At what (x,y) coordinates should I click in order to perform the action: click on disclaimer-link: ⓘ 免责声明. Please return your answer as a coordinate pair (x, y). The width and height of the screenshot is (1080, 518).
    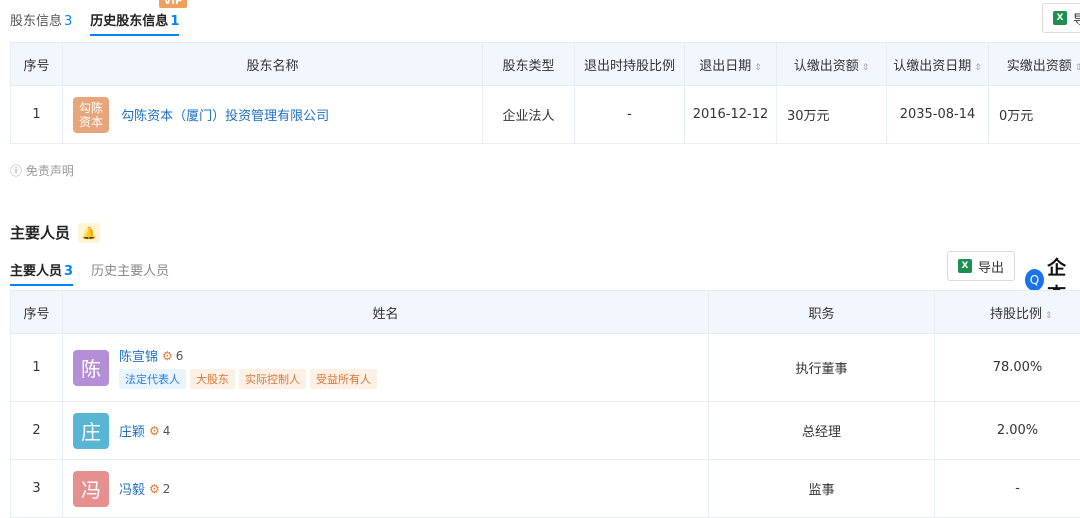
    Looking at the image, I should click on (42, 170).